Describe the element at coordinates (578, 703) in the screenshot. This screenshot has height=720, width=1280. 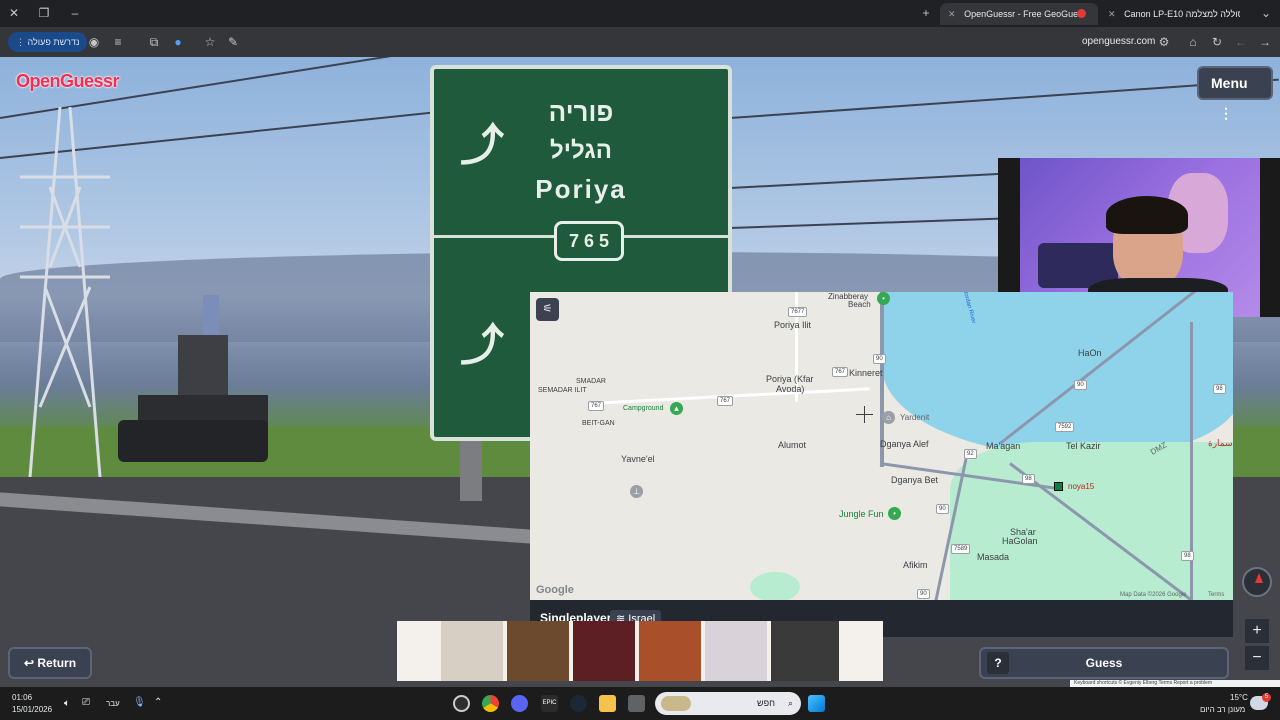
I see `steam-app-icon` at that location.